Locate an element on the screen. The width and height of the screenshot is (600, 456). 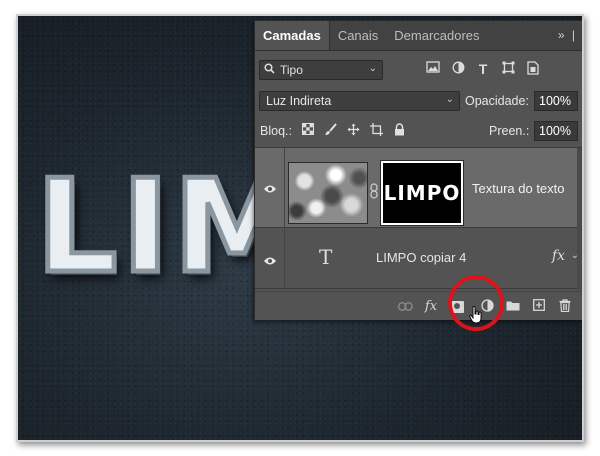
panel-menu-icon: » | is located at coordinates (567, 35).